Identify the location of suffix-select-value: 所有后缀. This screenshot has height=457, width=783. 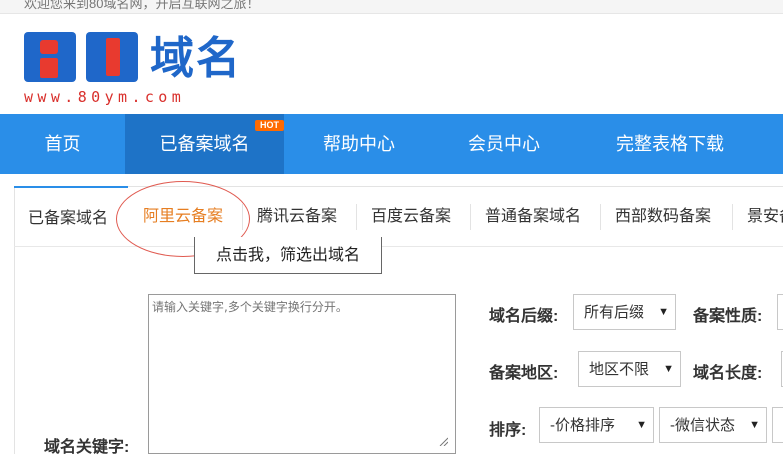
(614, 312).